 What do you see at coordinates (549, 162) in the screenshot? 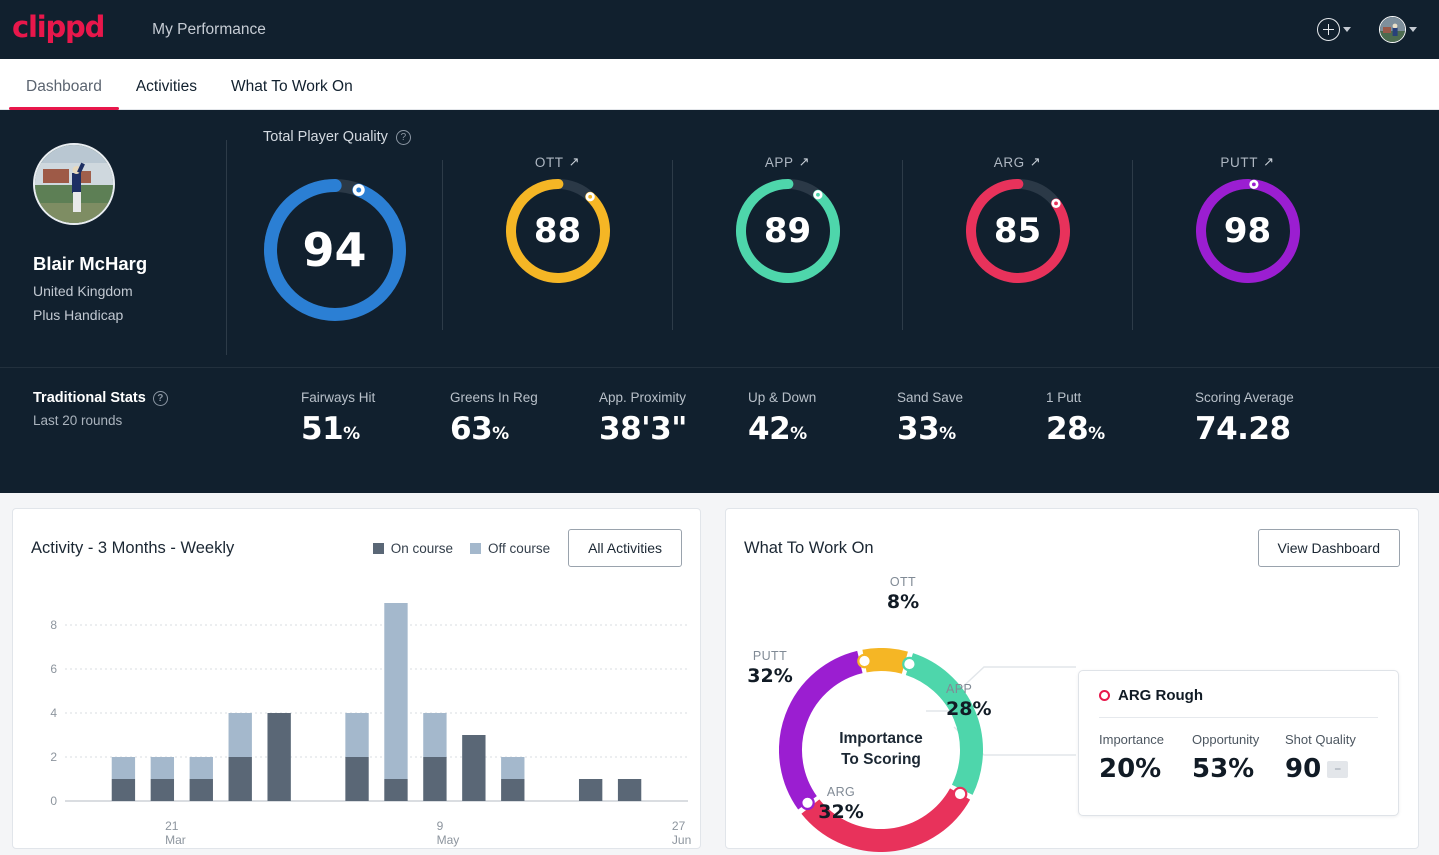
I see `gauge-label-text-ott: OTT` at bounding box center [549, 162].